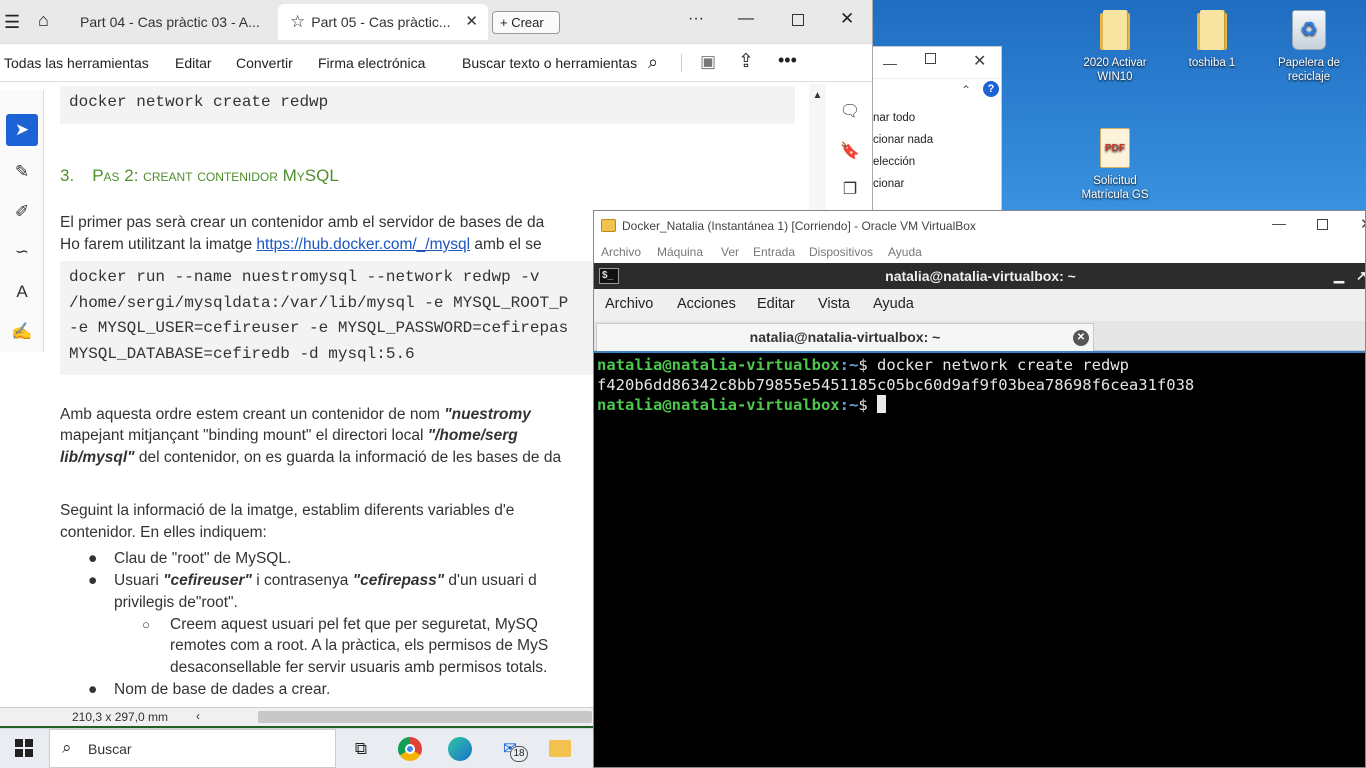  I want to click on divider, so click(681, 63).